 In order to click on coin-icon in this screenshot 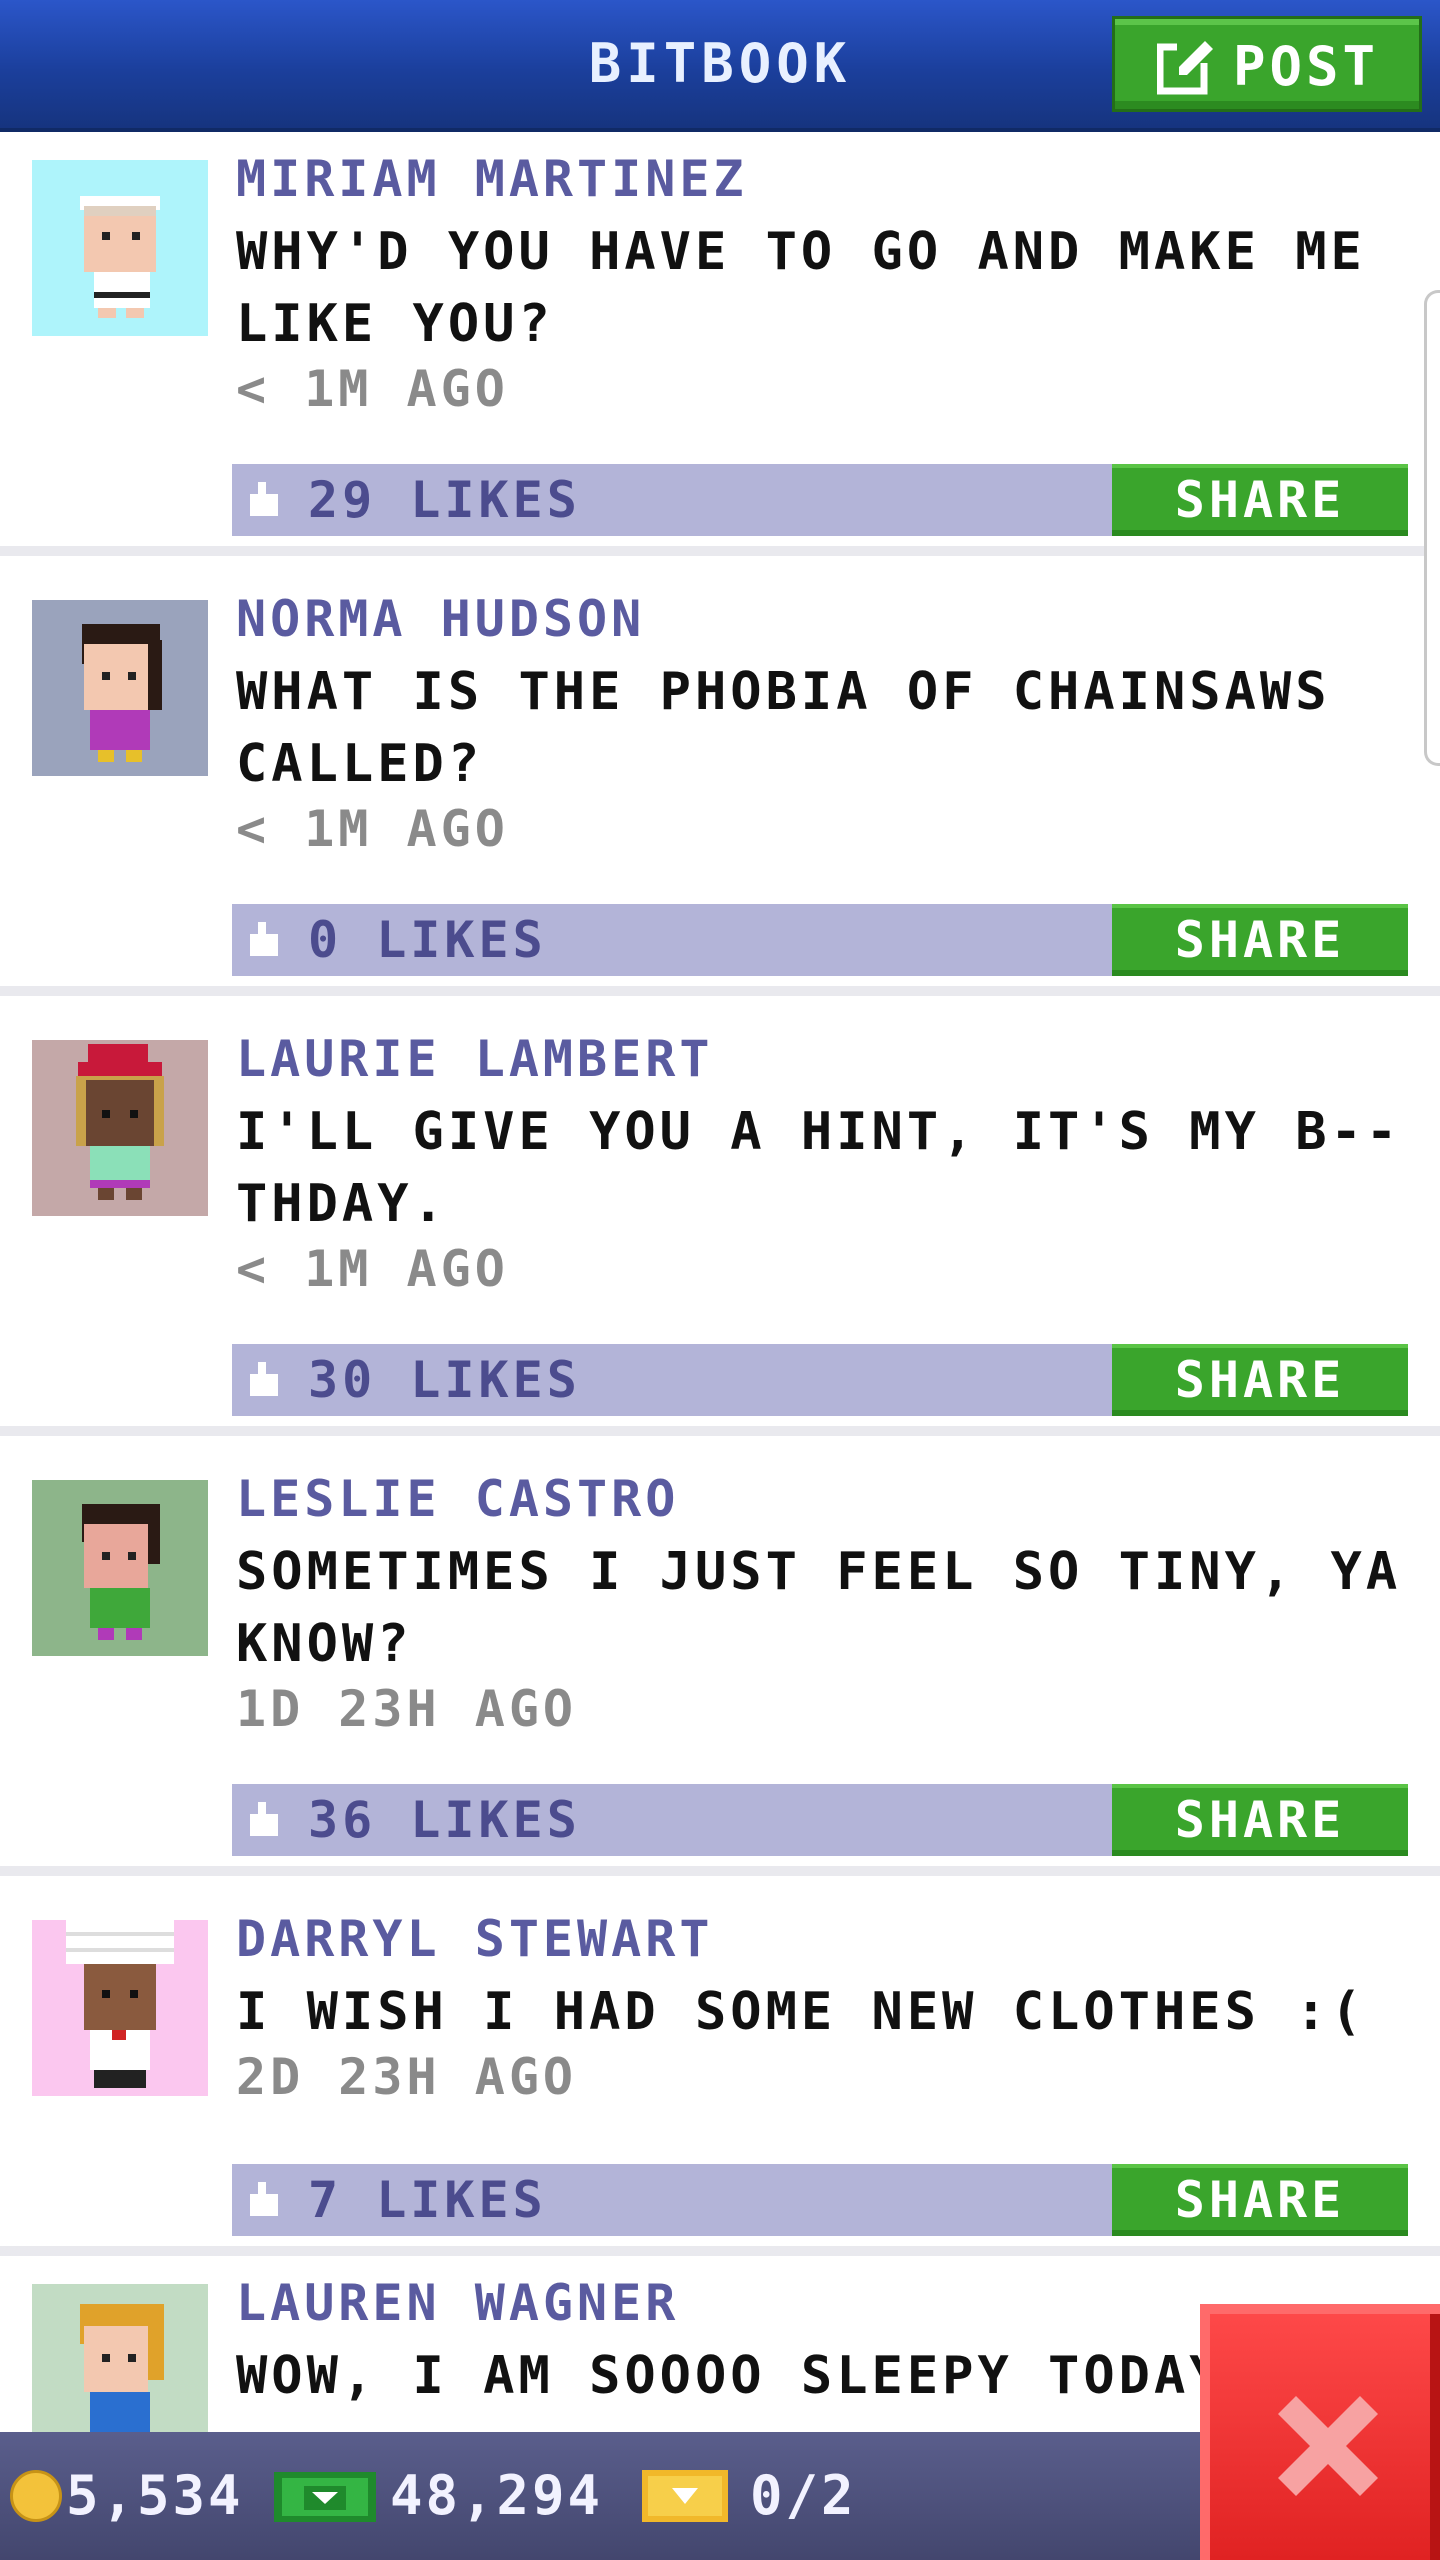, I will do `click(36, 2496)`.